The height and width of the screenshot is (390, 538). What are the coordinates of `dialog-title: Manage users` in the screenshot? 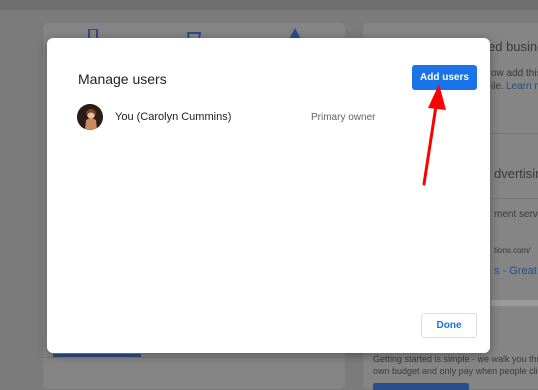 It's located at (122, 79).